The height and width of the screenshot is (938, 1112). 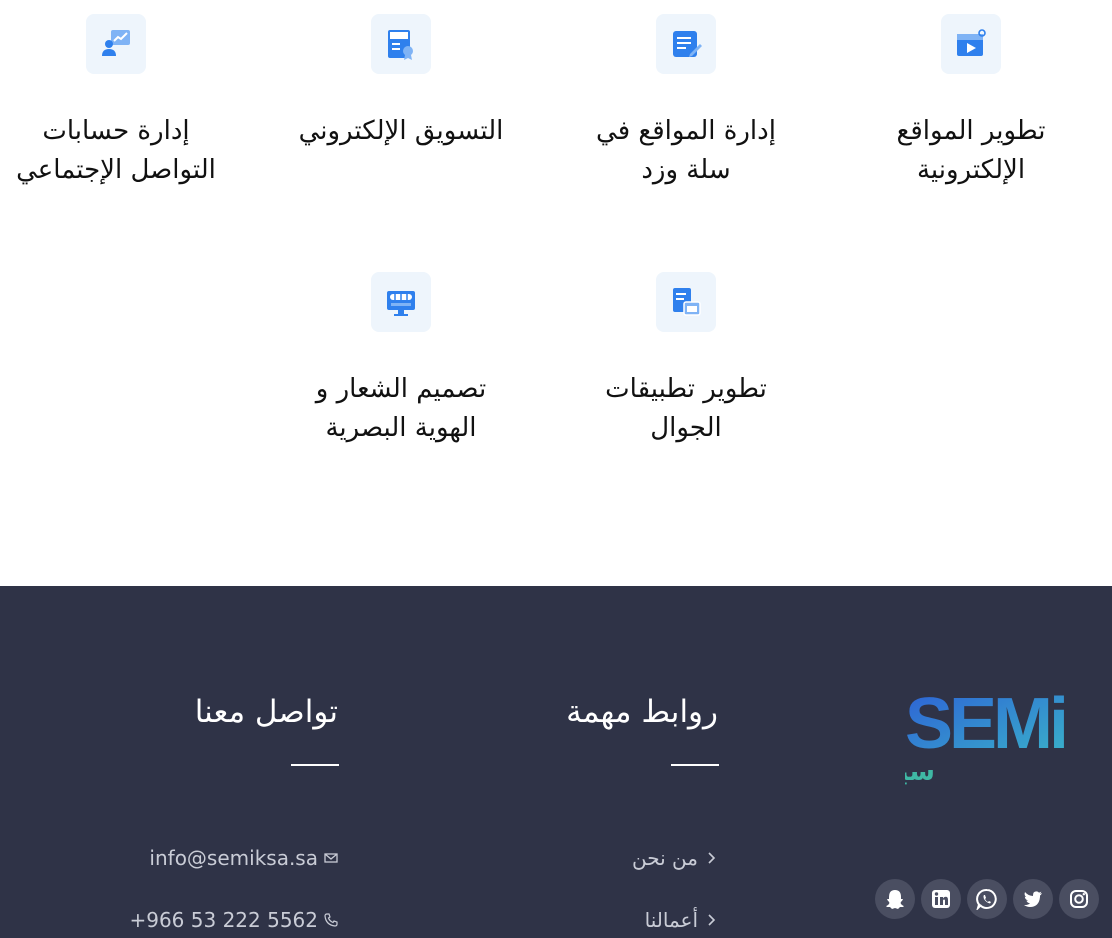 I want to click on service-title: تطوير المواقع الإلكترونية, so click(x=971, y=150).